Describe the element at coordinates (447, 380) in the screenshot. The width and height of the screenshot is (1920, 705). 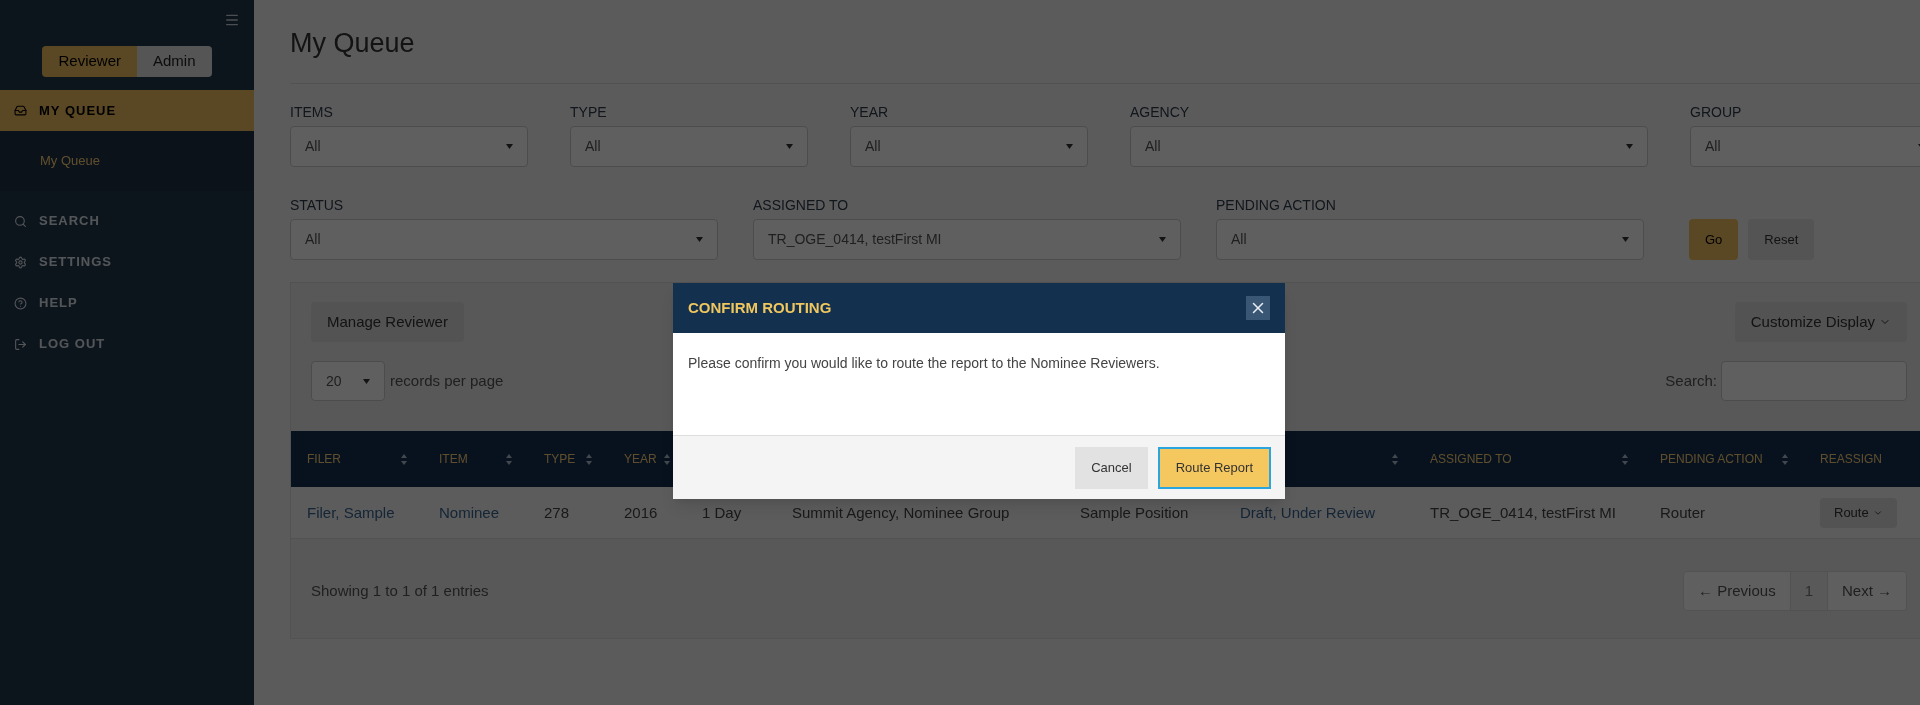
I see `page-size-label: records per page` at that location.